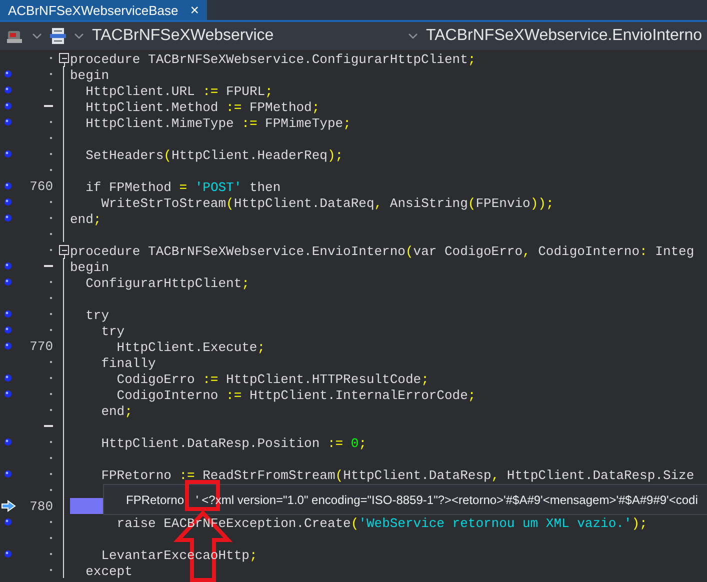 Image resolution: width=707 pixels, height=582 pixels. Describe the element at coordinates (217, 123) in the screenshot. I see `code-line: HttpClient.MimeType := FPMimeType;` at that location.